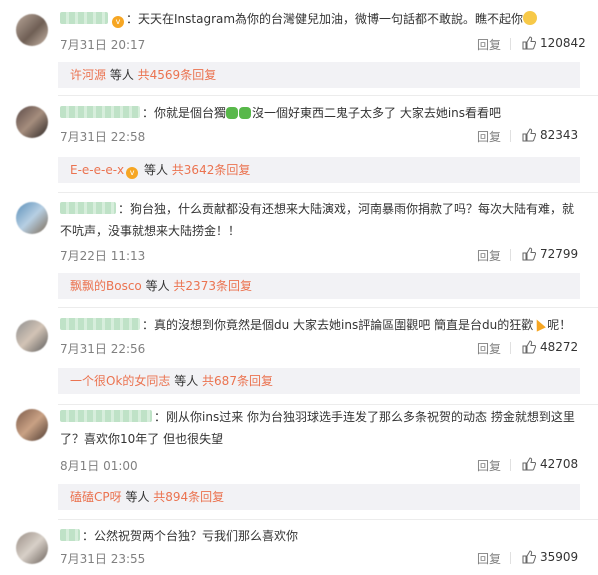  What do you see at coordinates (88, 75) in the screenshot?
I see `reply-user-link: 许河源` at bounding box center [88, 75].